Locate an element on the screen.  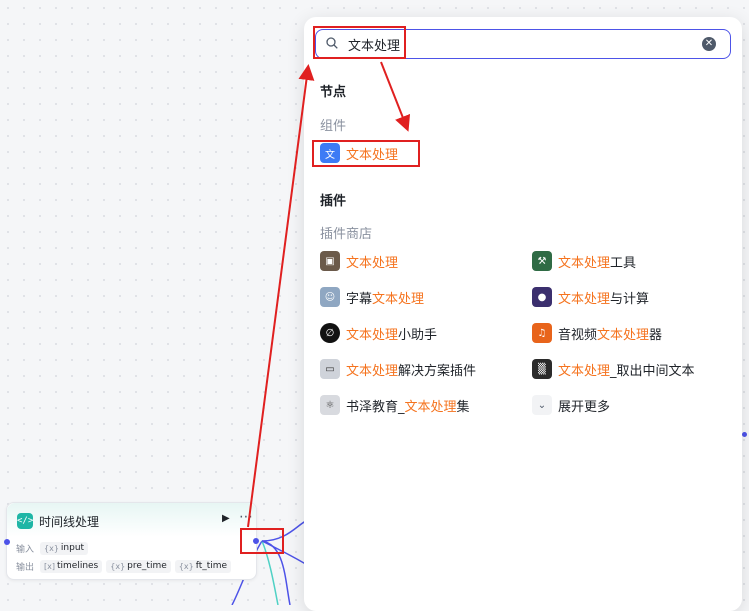
item-post: 器 is located at coordinates (656, 335).